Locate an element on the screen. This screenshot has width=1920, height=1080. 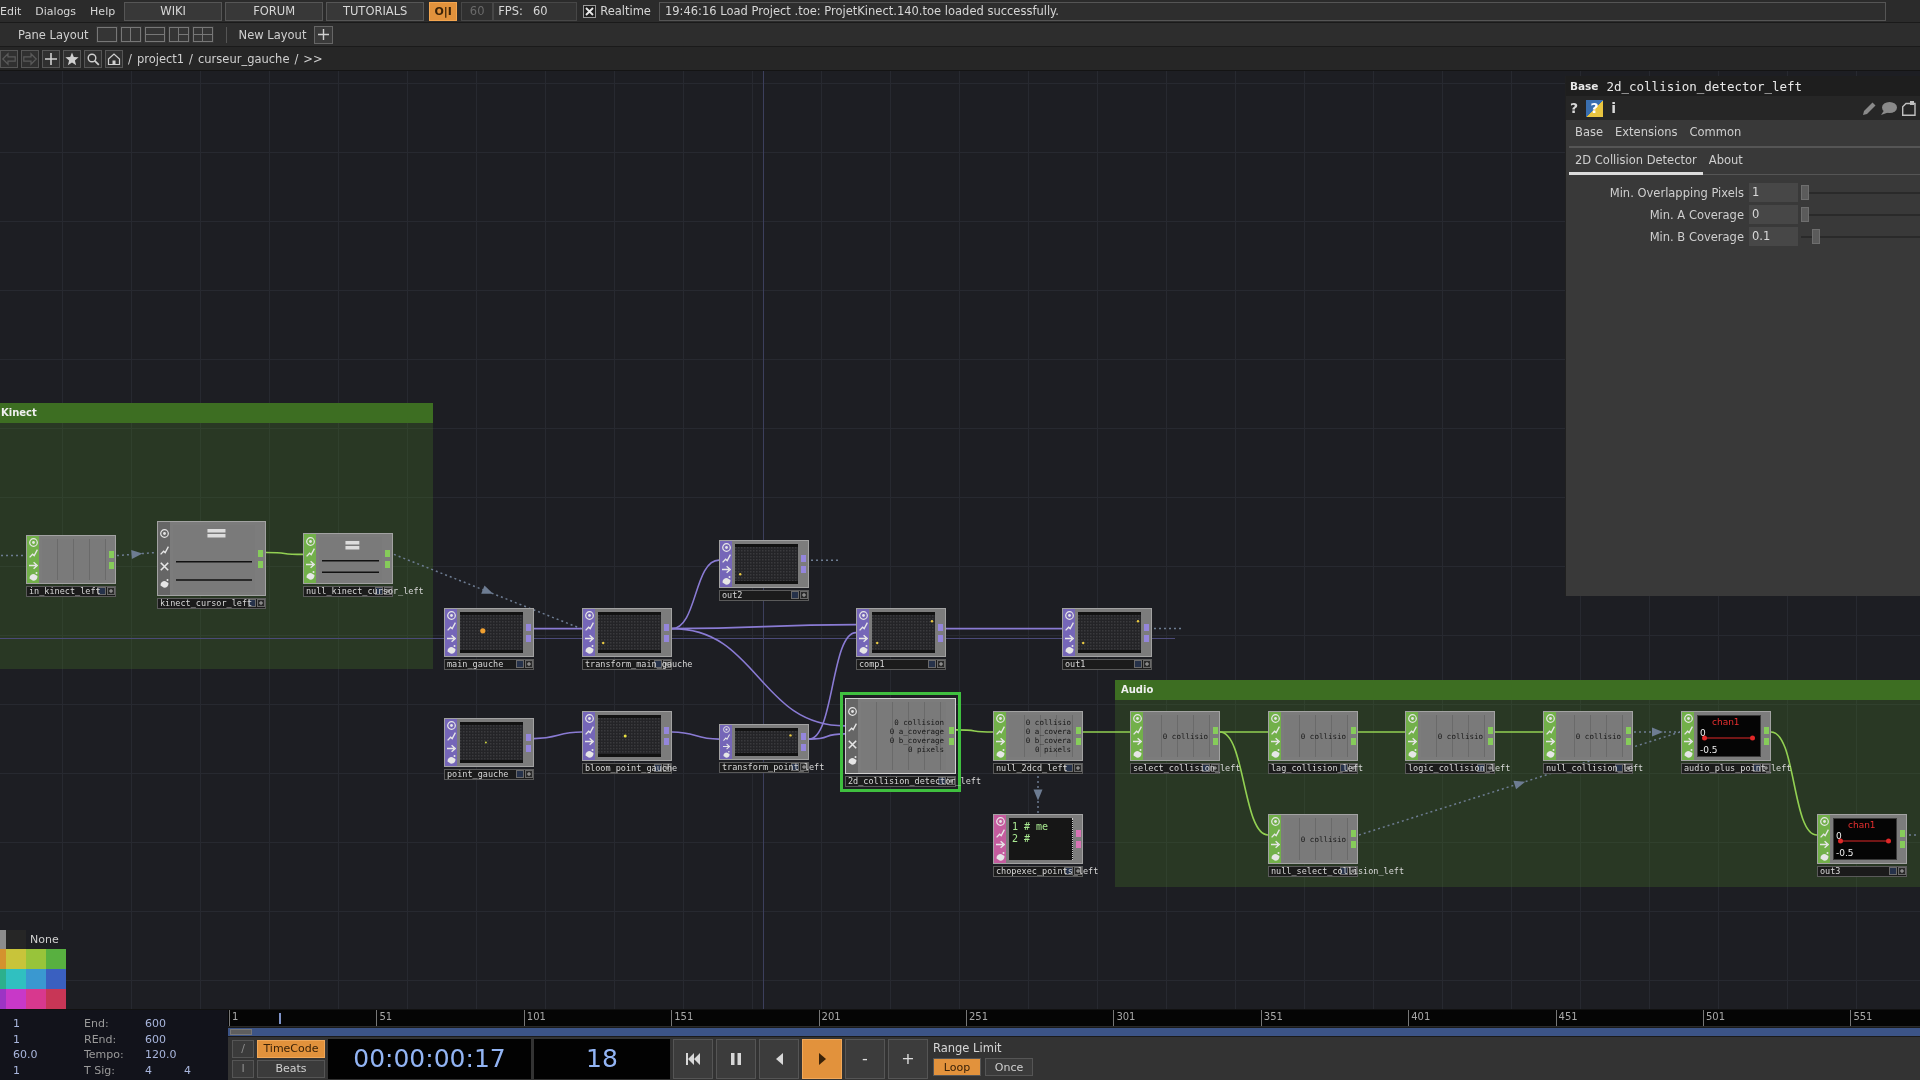
clipboard-icon is located at coordinates (1909, 108).